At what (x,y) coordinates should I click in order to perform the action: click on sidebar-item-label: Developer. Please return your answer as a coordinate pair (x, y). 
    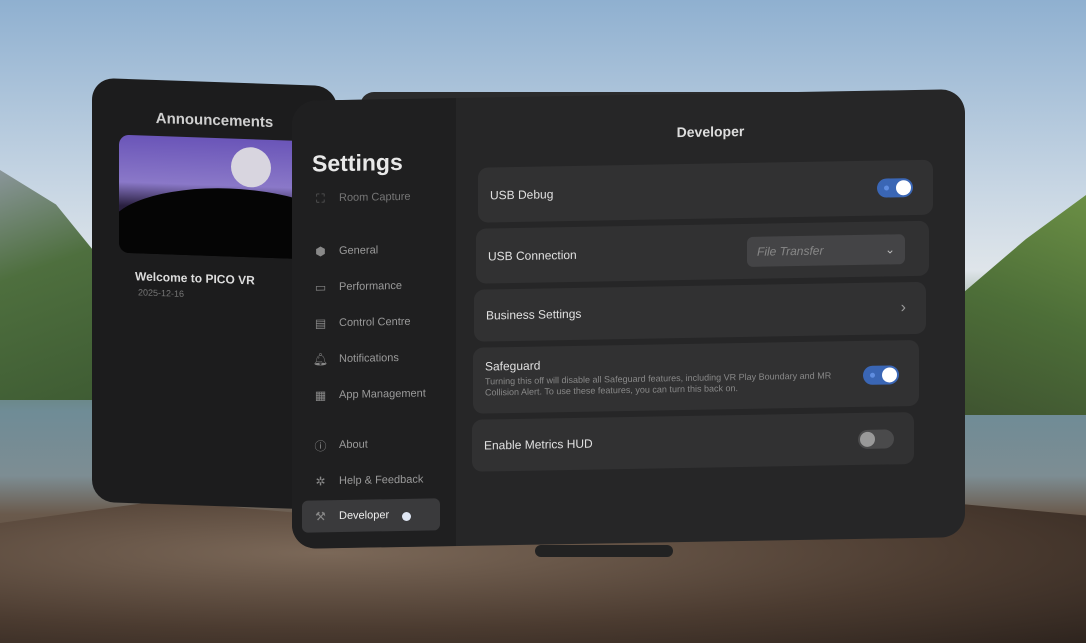
    Looking at the image, I should click on (364, 516).